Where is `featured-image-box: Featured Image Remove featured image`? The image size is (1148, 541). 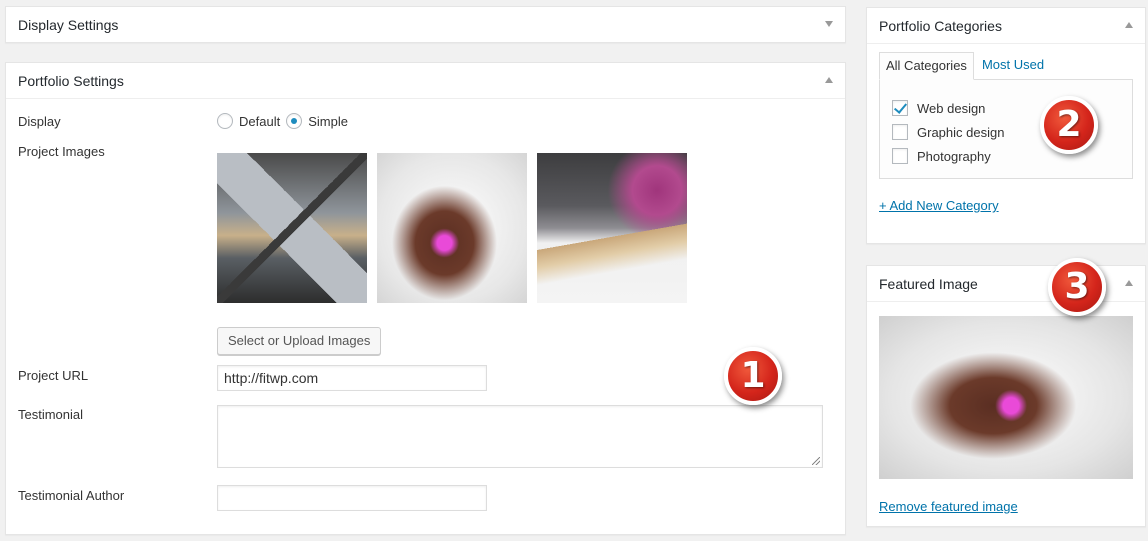
featured-image-box: Featured Image Remove featured image is located at coordinates (1006, 396).